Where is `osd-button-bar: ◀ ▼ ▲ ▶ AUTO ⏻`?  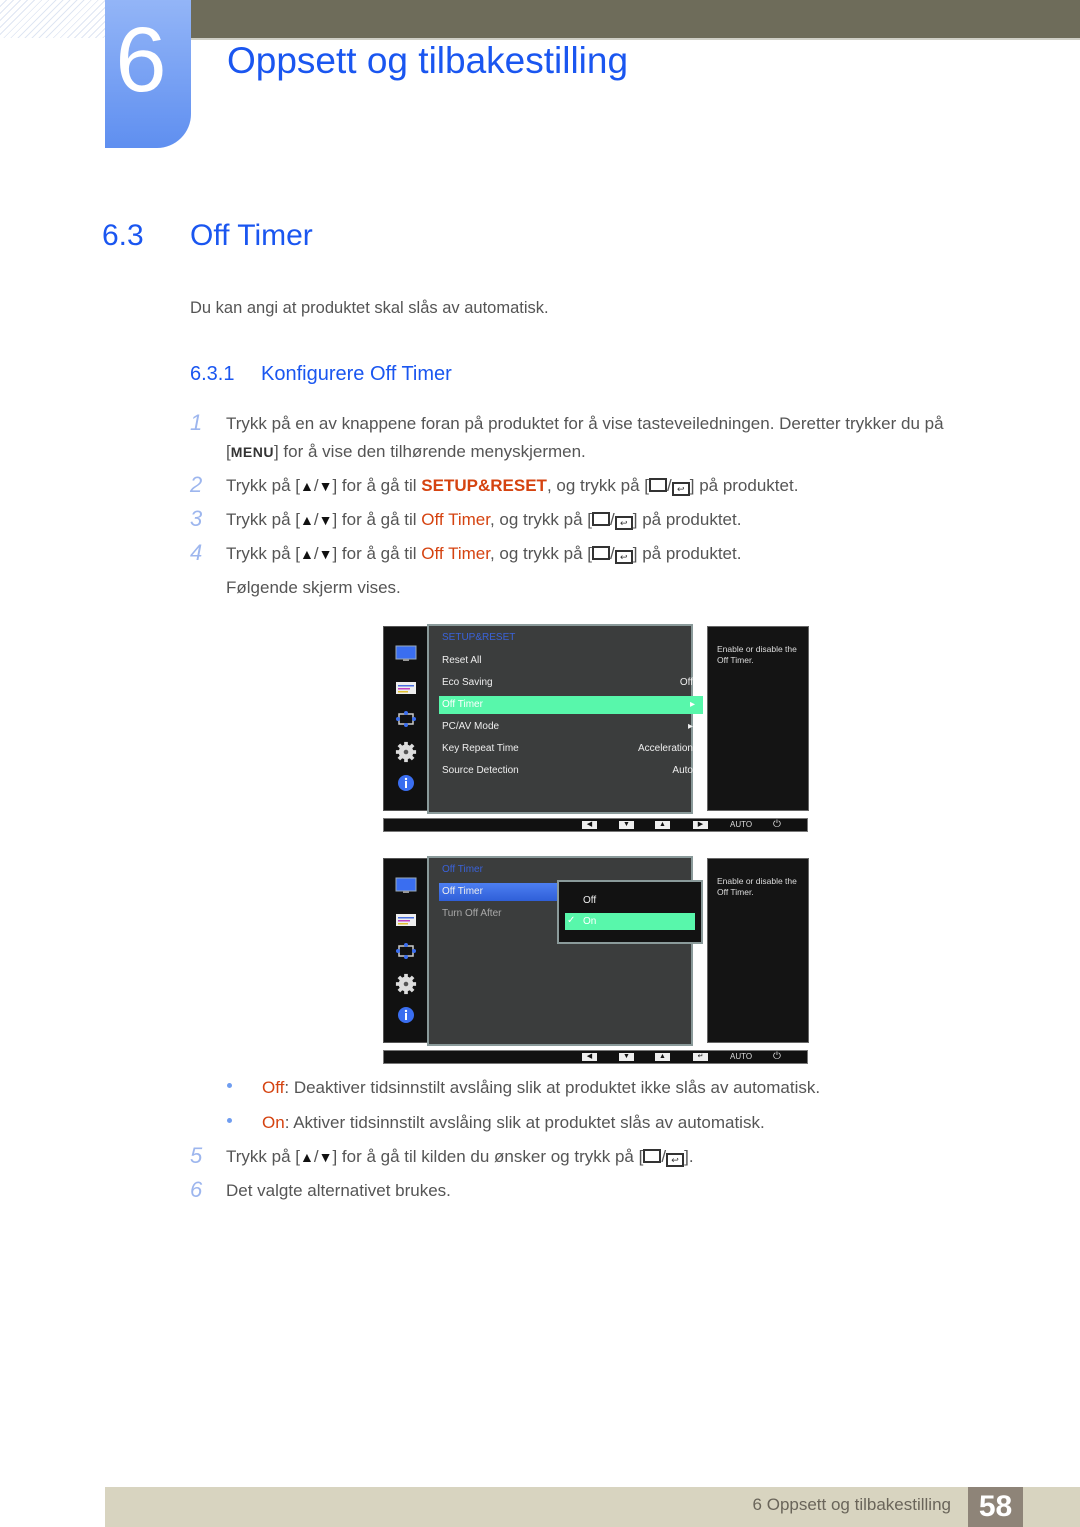 osd-button-bar: ◀ ▼ ▲ ▶ AUTO ⏻ is located at coordinates (595, 825).